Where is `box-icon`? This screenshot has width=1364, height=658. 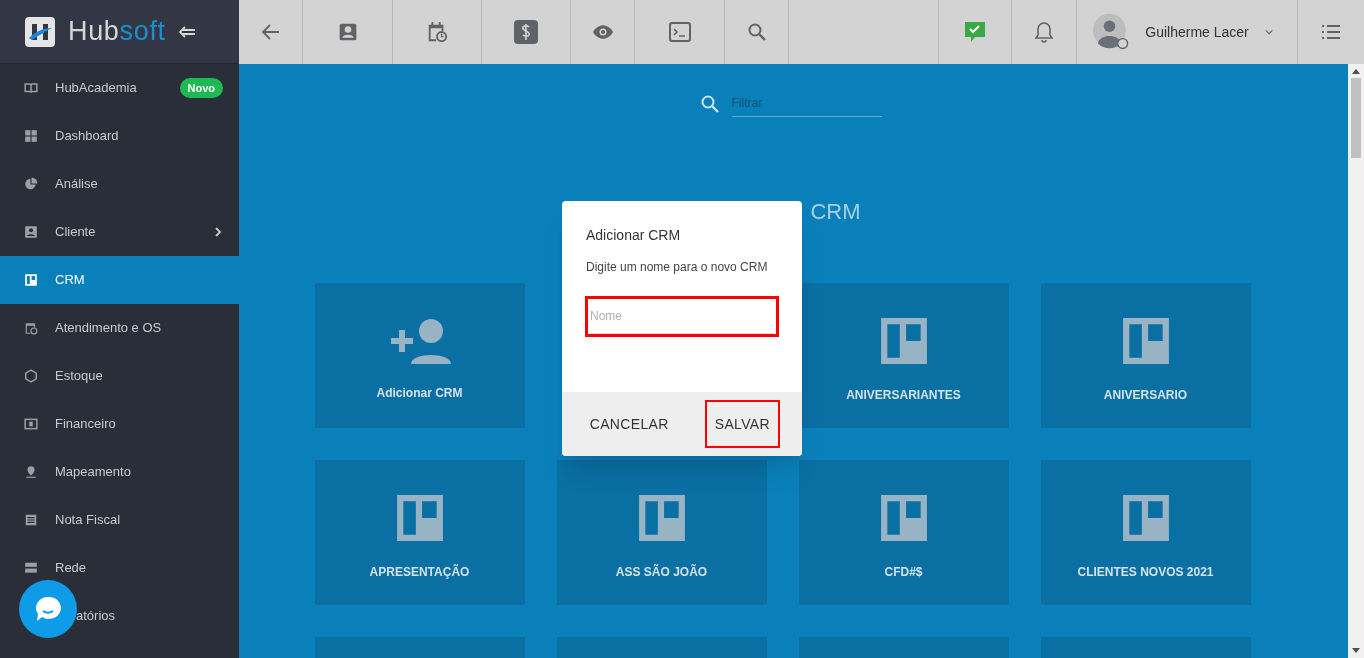
box-icon is located at coordinates (31, 376).